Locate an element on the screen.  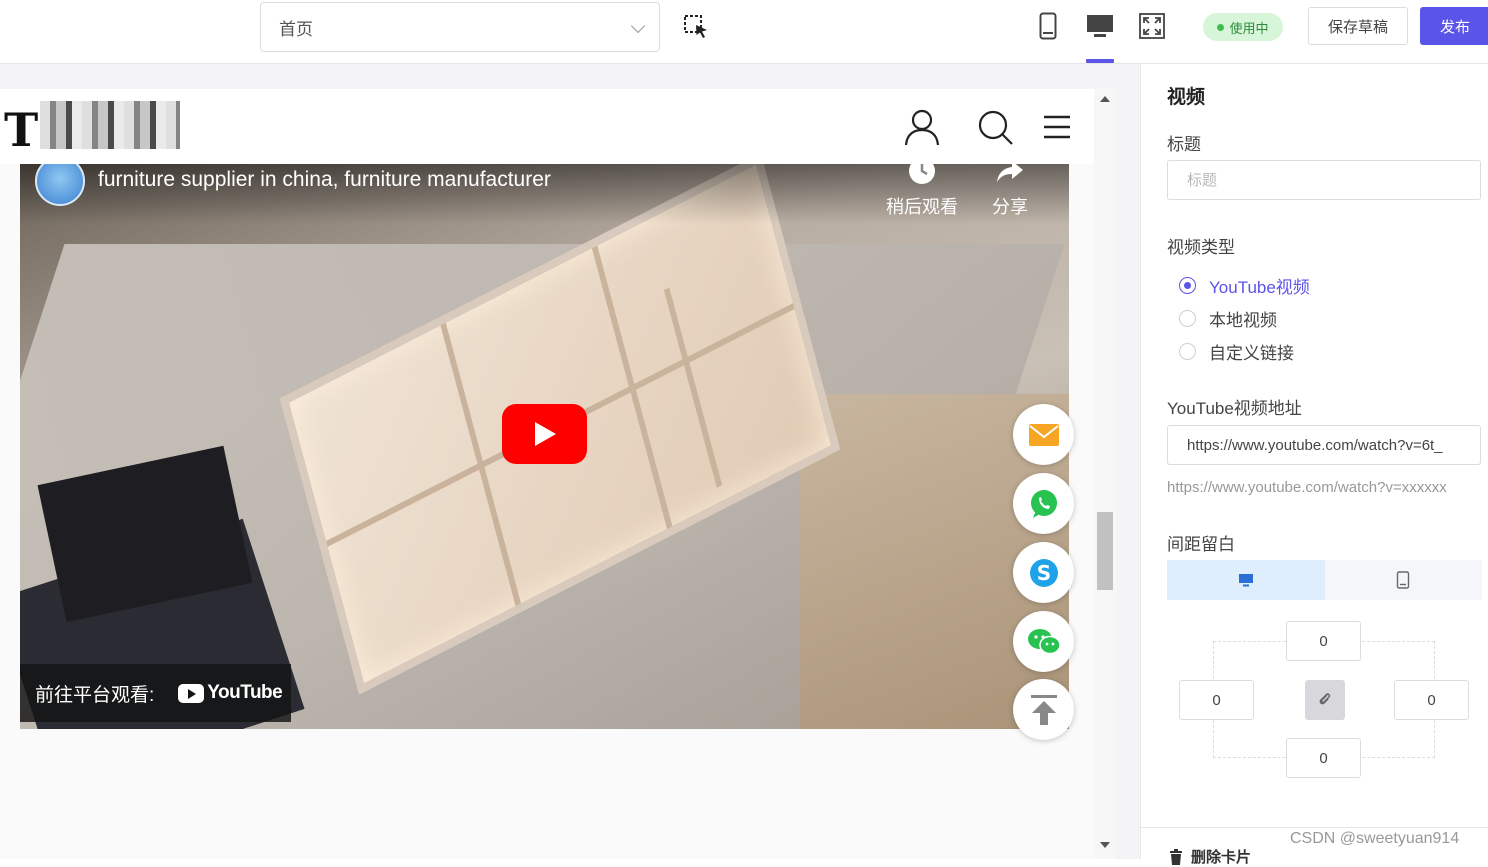
desktop-view-button is located at coordinates (1100, 26).